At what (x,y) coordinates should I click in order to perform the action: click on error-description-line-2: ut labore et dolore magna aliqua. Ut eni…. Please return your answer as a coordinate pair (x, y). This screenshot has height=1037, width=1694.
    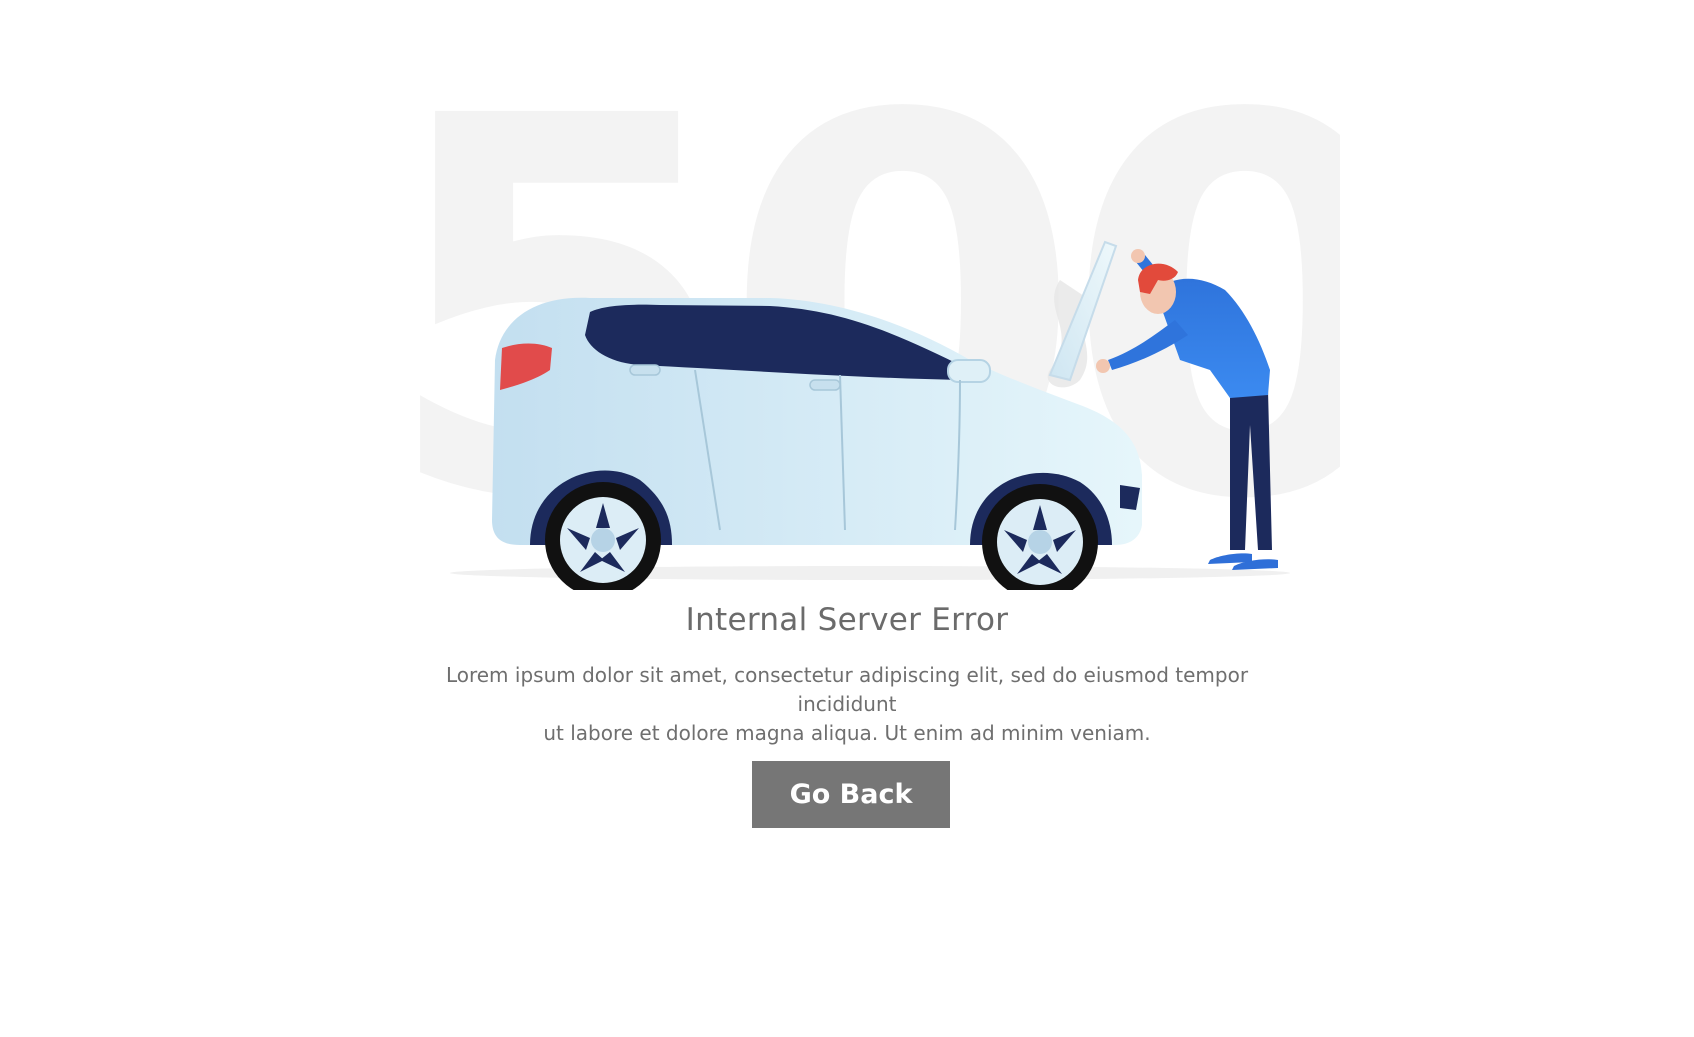
    Looking at the image, I should click on (847, 733).